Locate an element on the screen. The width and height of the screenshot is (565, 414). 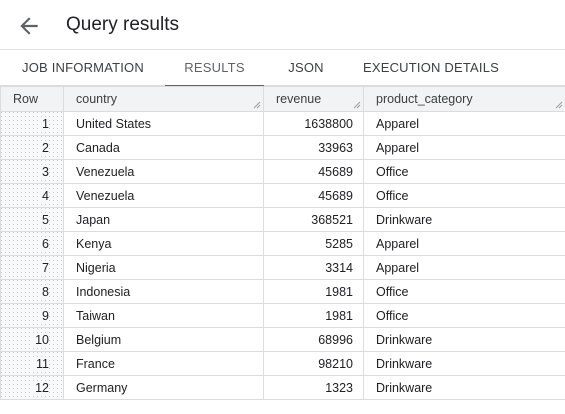
tab-json: JSON is located at coordinates (306, 68).